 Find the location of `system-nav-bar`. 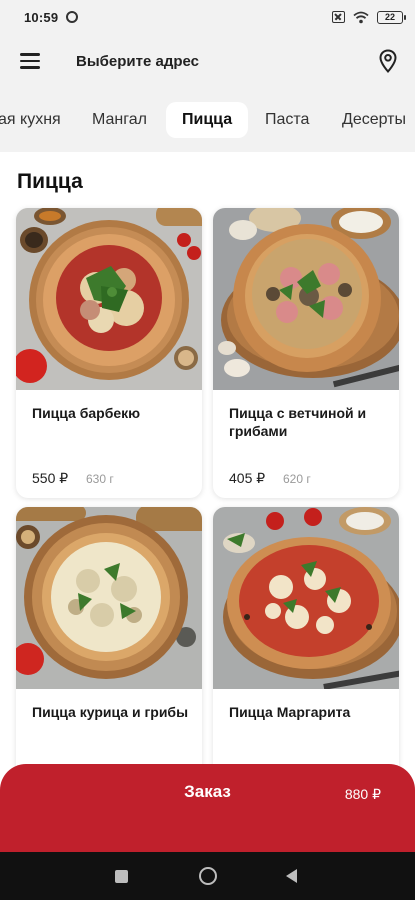

system-nav-bar is located at coordinates (207, 876).